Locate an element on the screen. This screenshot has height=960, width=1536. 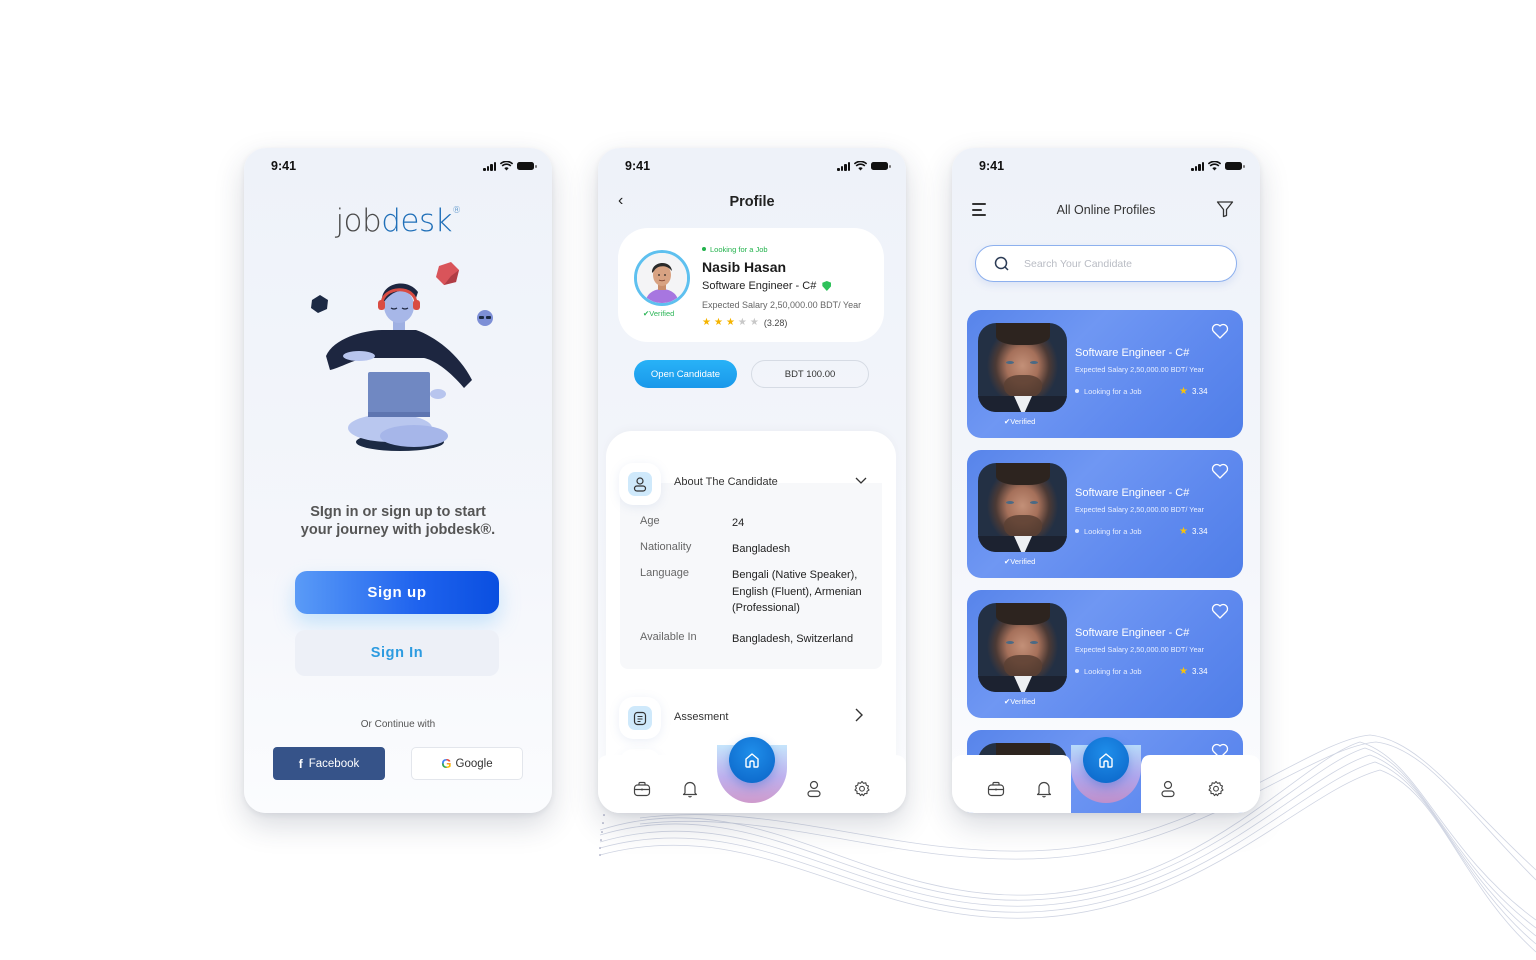
search-bar is located at coordinates (1106, 263).